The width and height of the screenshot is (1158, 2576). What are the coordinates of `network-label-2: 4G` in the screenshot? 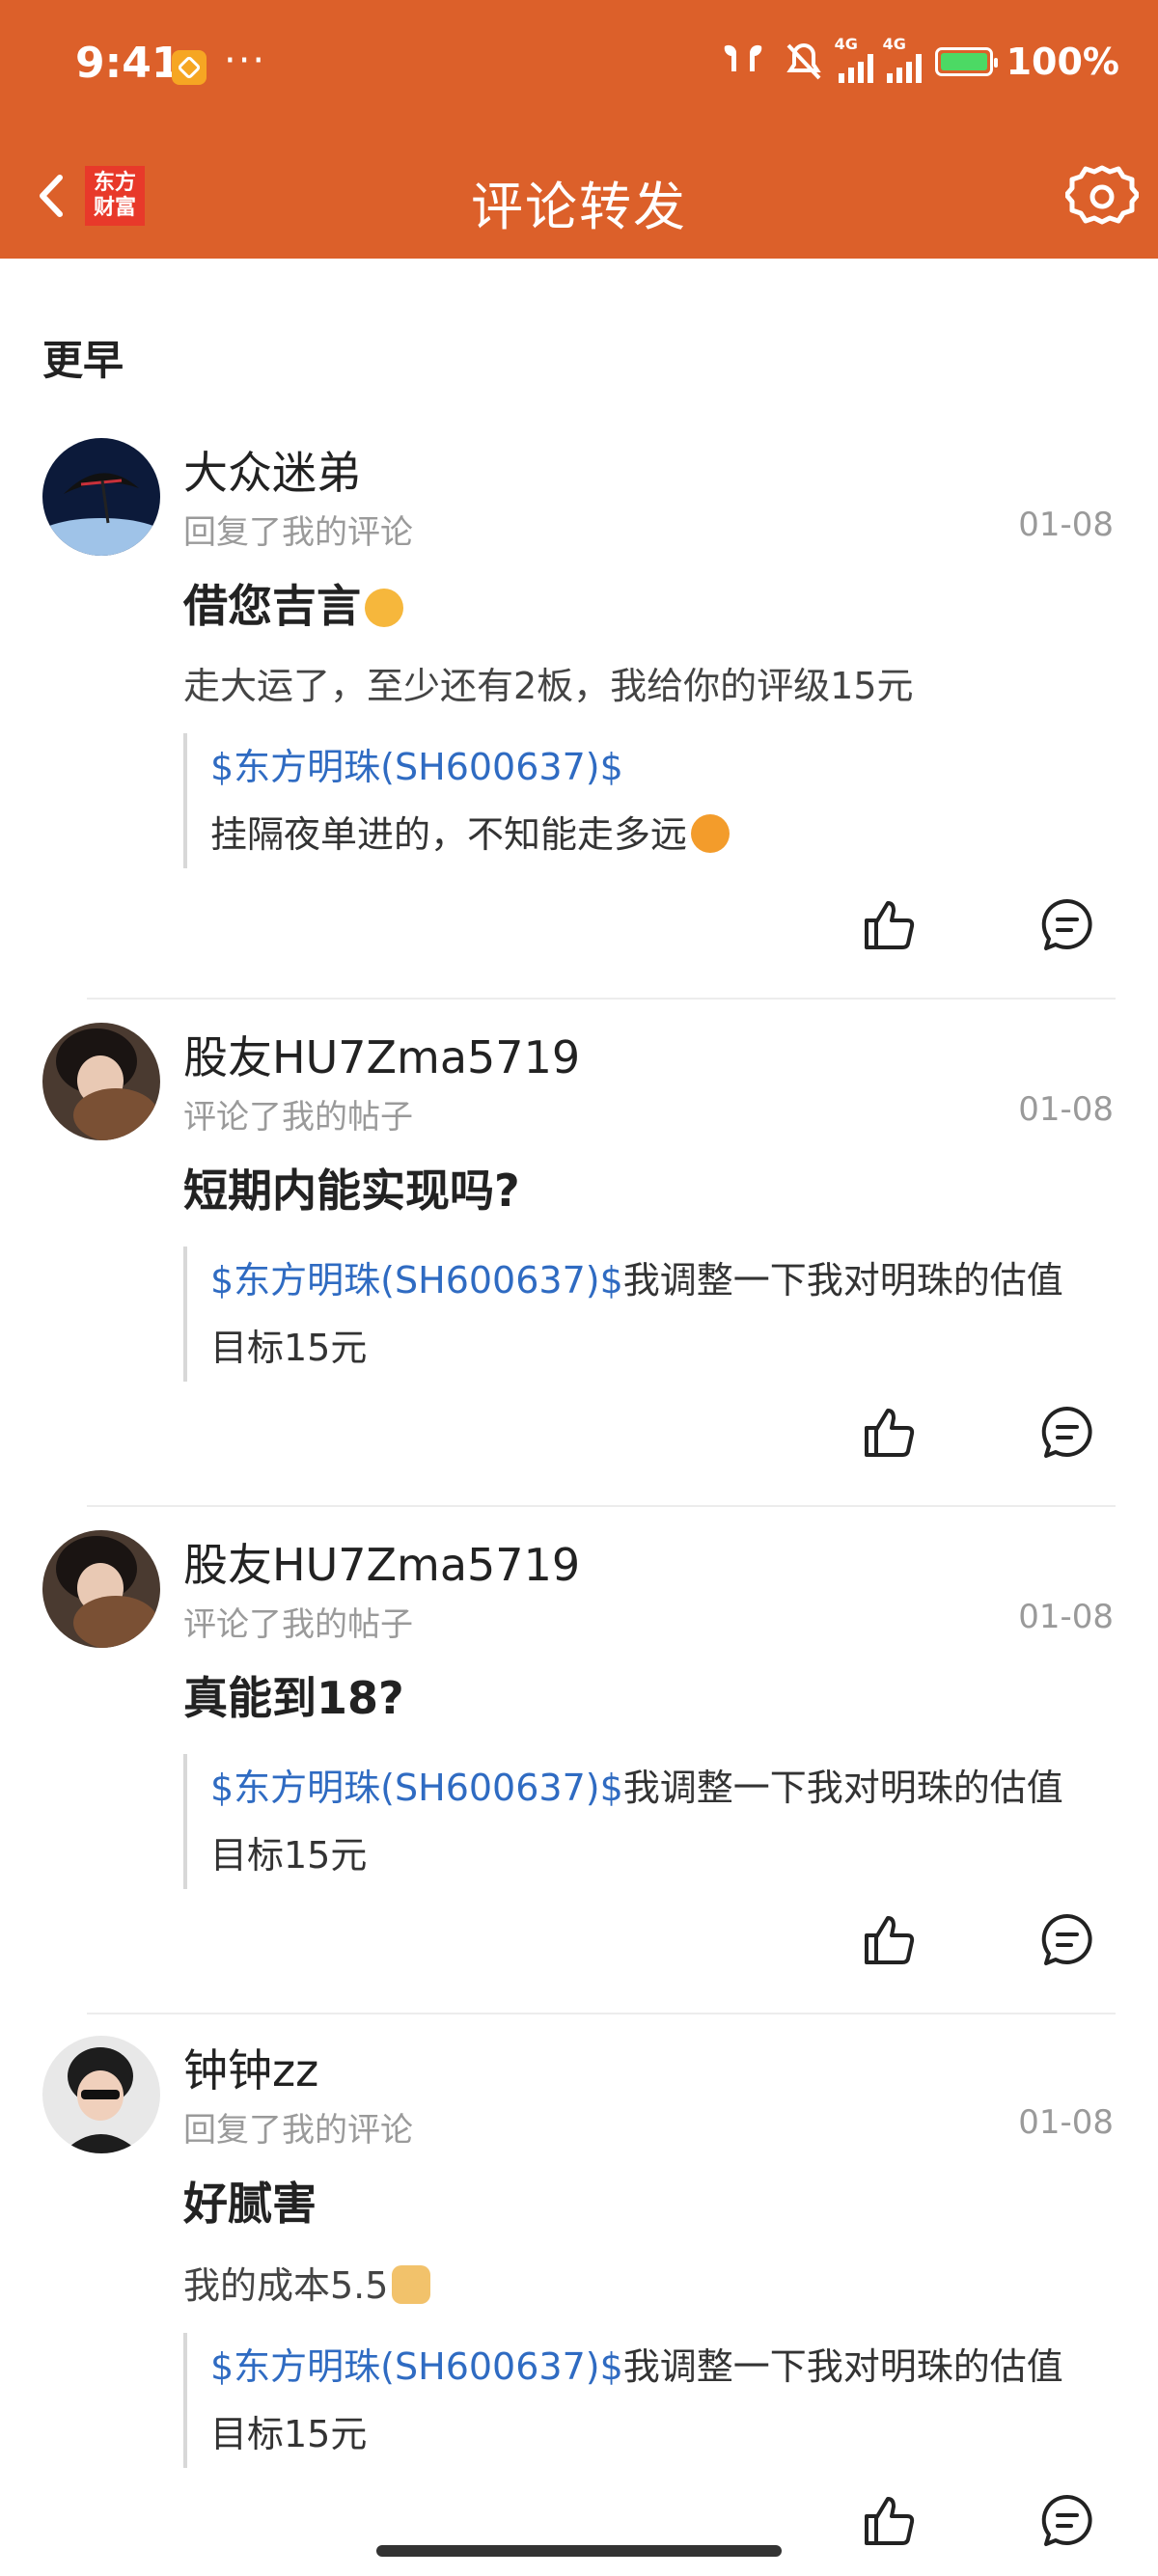 It's located at (894, 44).